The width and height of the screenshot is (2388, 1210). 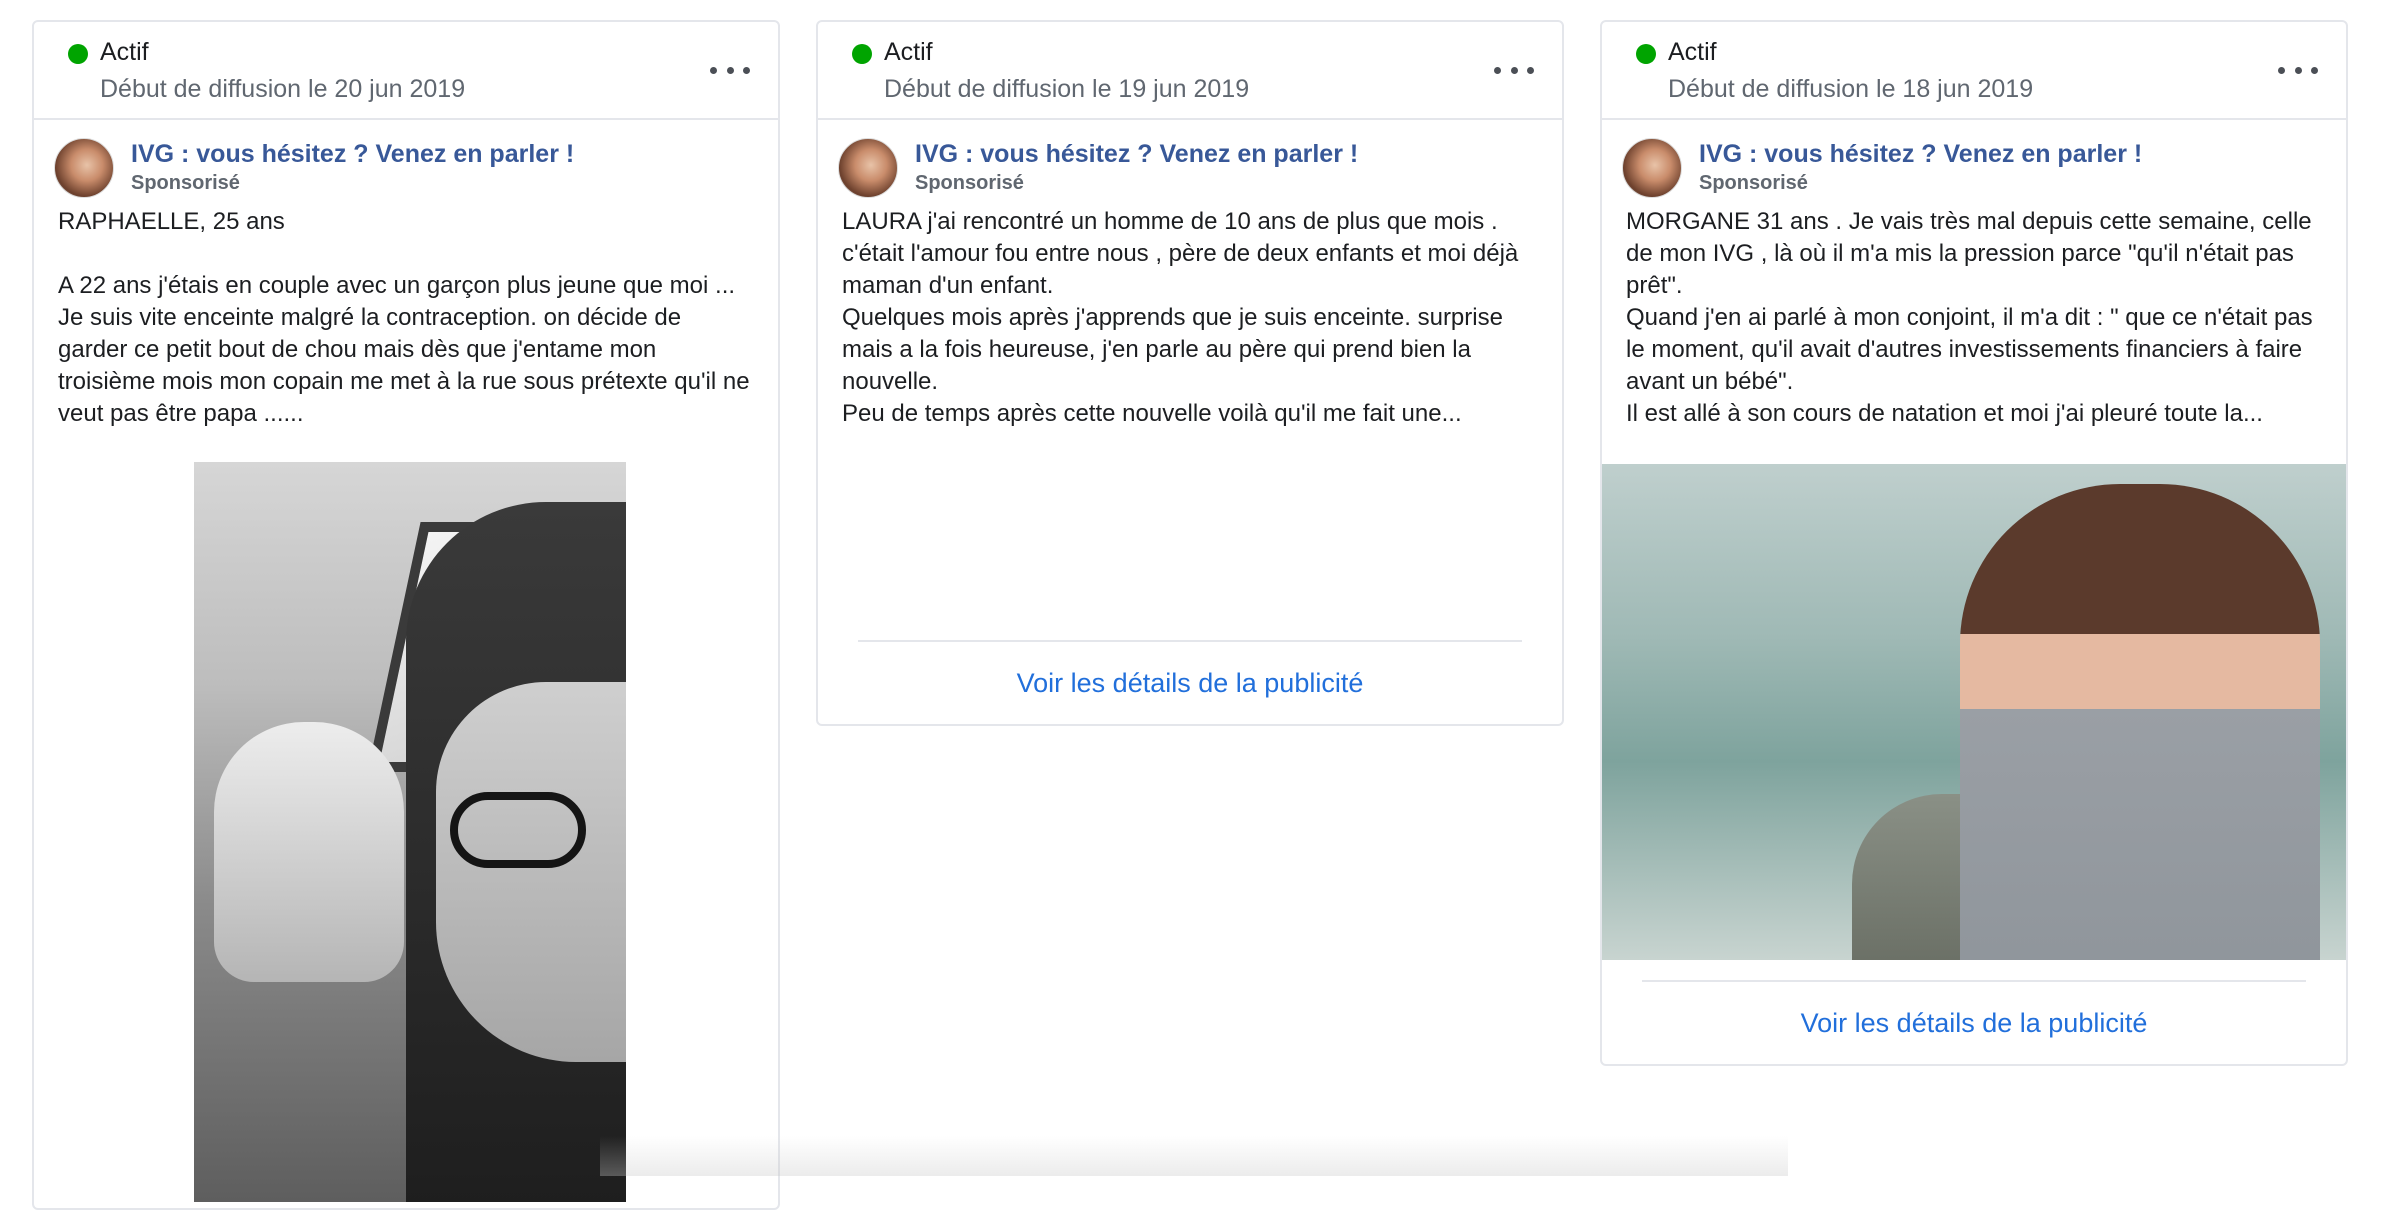 What do you see at coordinates (406, 71) in the screenshot?
I see `ad-card-header: Actif Début de diffusion le 20 jun 2019` at bounding box center [406, 71].